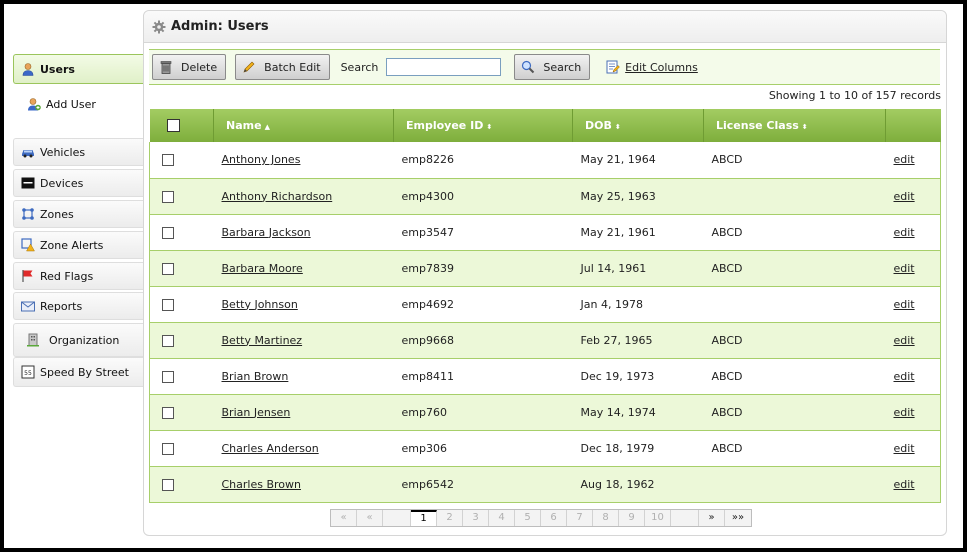 Image resolution: width=967 pixels, height=552 pixels. I want to click on sort-ascending-icon: ▲, so click(267, 127).